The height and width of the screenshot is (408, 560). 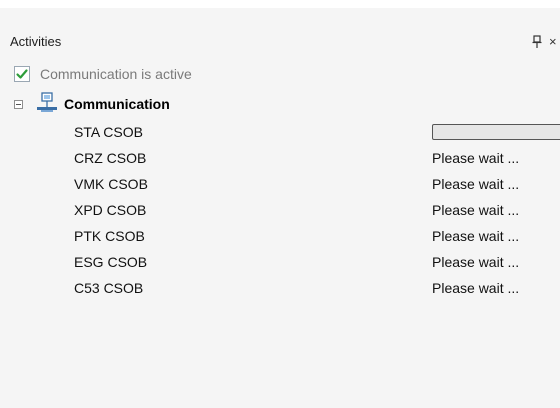 What do you see at coordinates (117, 104) in the screenshot?
I see `group-label-communication: Communication` at bounding box center [117, 104].